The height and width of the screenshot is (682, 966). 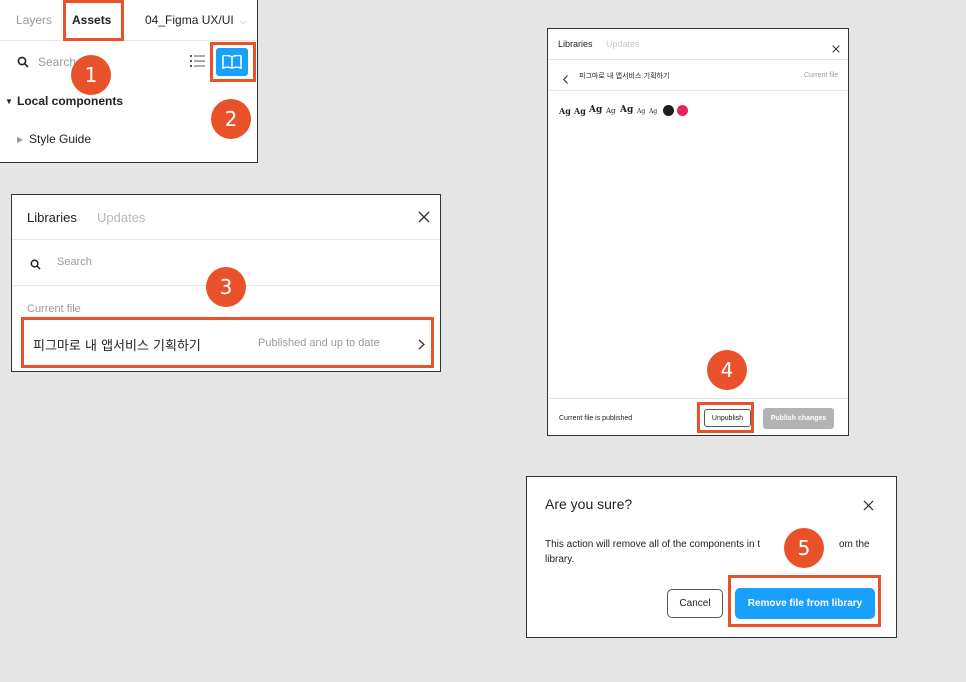 I want to click on style-guide-item: Style Guide, so click(x=60, y=139).